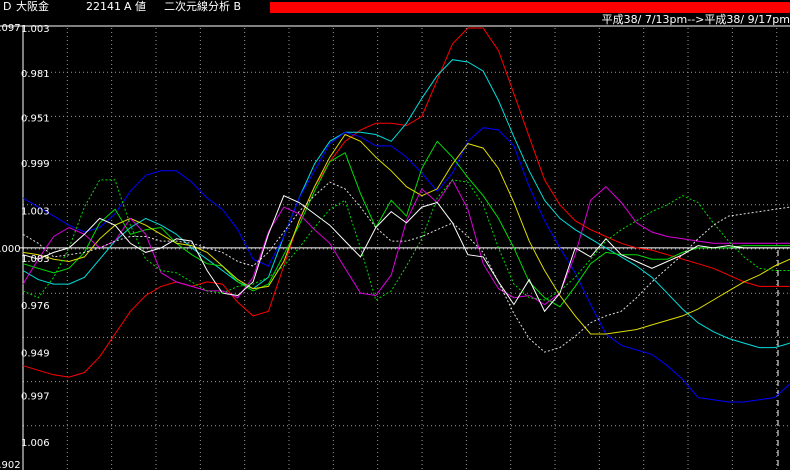  Describe the element at coordinates (35, 353) in the screenshot. I see `y-tick-label: 0.949` at that location.